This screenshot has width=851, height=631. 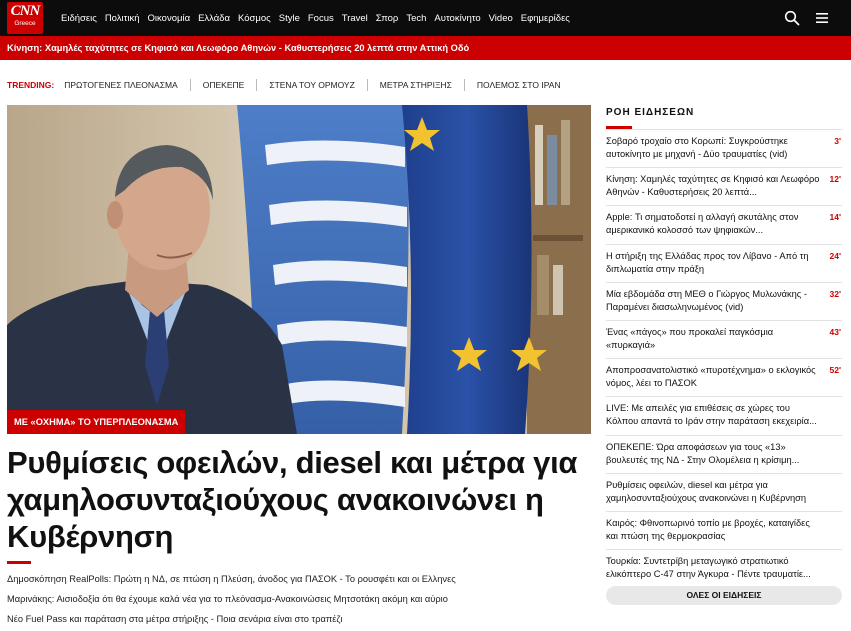 I want to click on trending-item: ΠΟΛΕΜΟΣ ΣΤΟ ΙΡΑΝ, so click(x=519, y=85).